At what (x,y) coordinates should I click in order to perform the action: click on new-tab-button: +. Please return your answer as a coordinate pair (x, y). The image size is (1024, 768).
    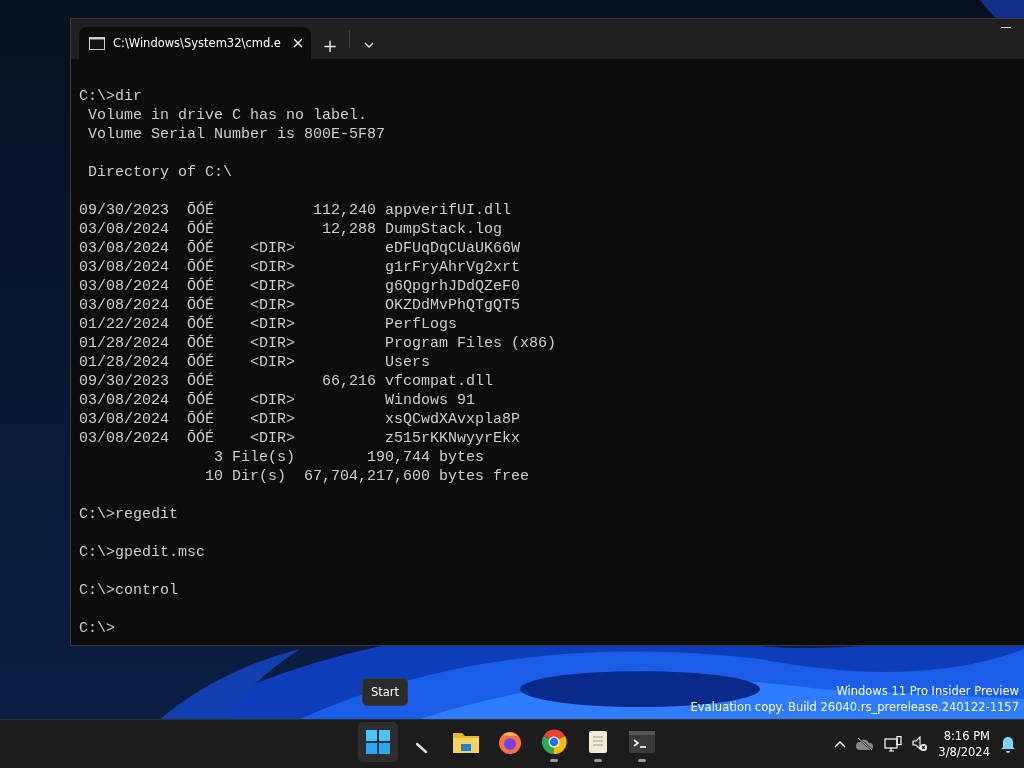
    Looking at the image, I should click on (330, 45).